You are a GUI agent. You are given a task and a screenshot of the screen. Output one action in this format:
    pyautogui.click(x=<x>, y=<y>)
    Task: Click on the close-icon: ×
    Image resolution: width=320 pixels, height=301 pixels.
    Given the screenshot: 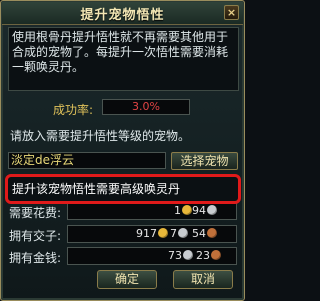 What is the action you would take?
    pyautogui.click(x=231, y=12)
    